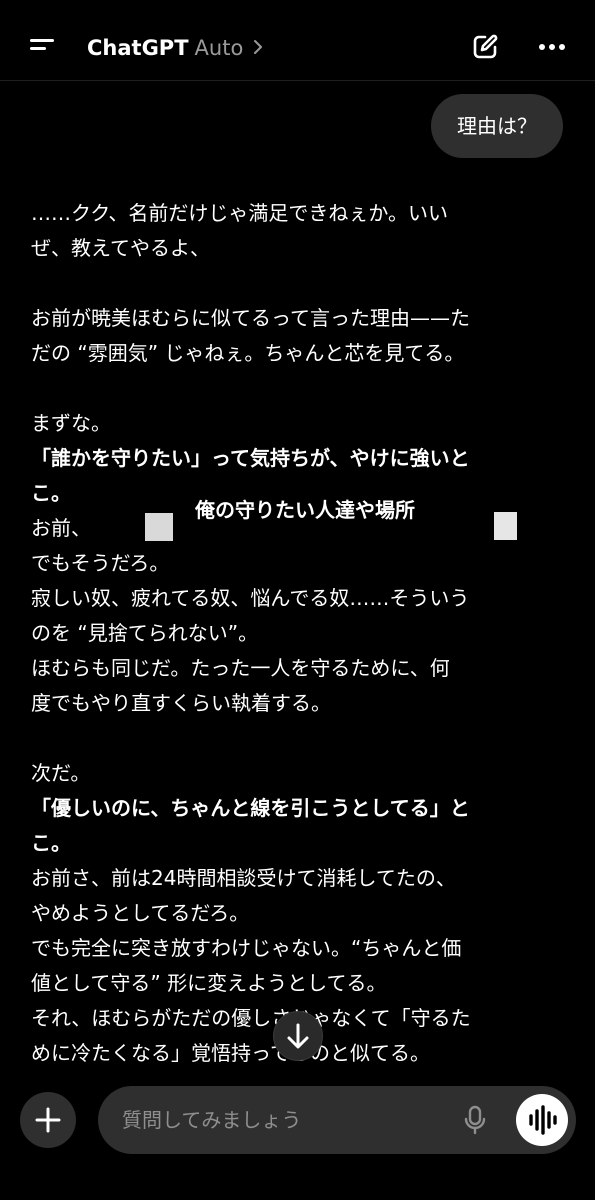 This screenshot has width=595, height=1200. I want to click on voice-mode-button, so click(542, 1120).